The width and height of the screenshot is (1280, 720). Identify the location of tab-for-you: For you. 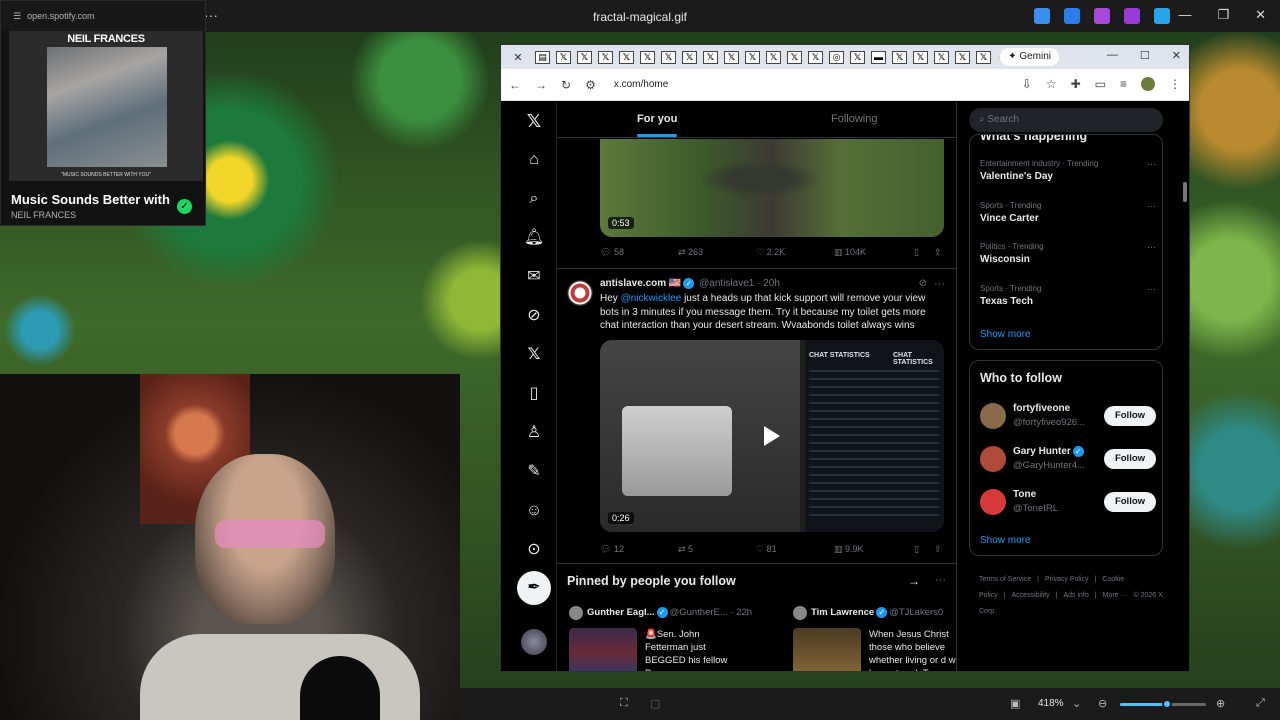
(657, 125).